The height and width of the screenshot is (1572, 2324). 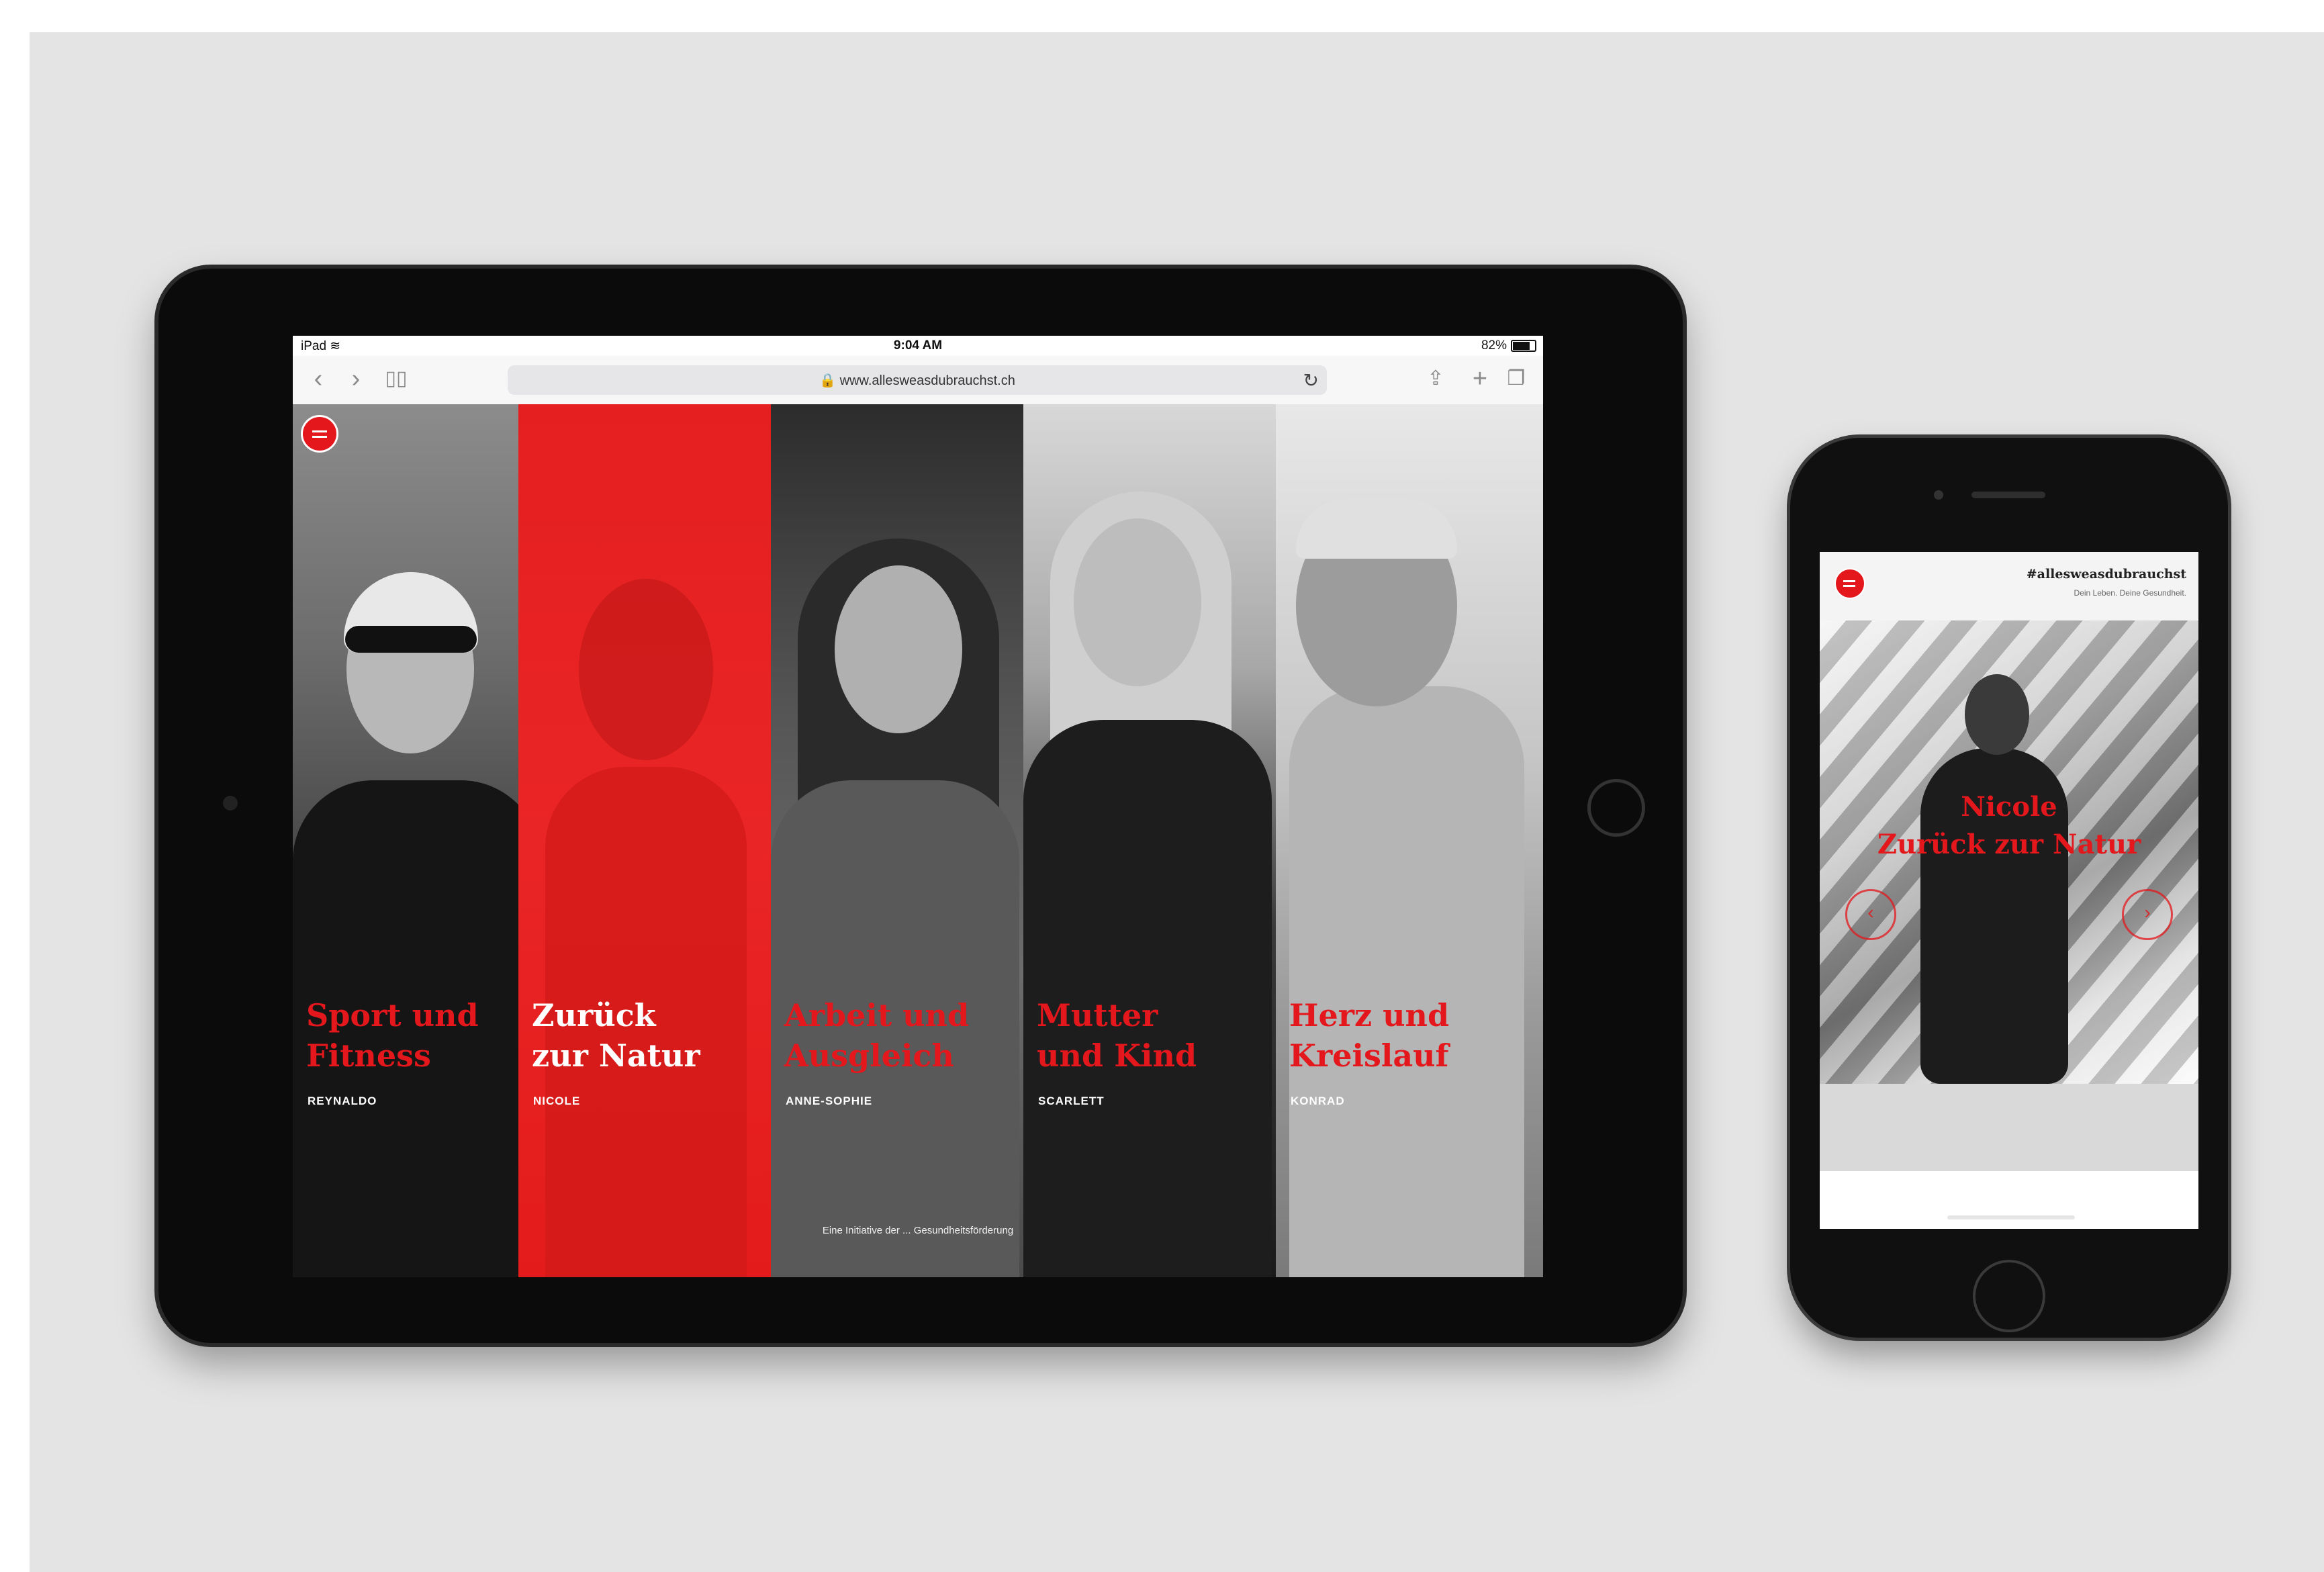 What do you see at coordinates (411, 639) in the screenshot?
I see `goggles` at bounding box center [411, 639].